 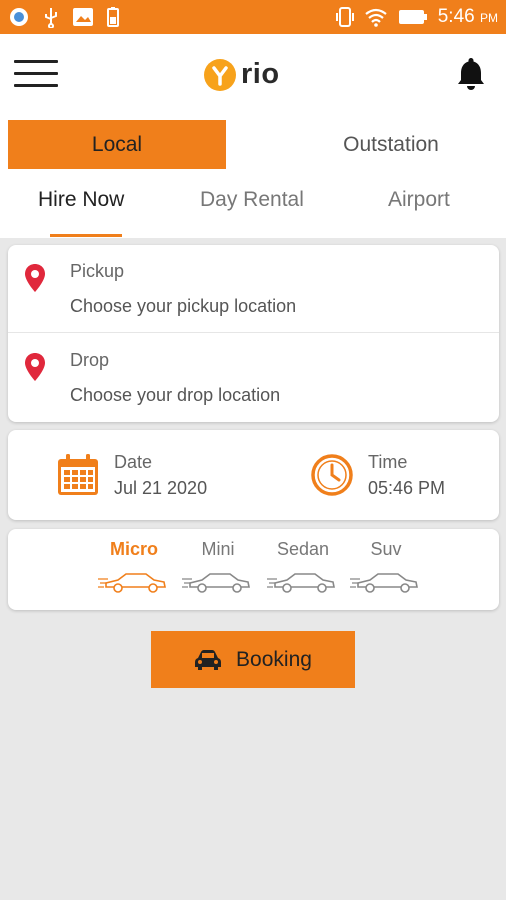 I want to click on top-tabs: Local Outstation, so click(x=253, y=145).